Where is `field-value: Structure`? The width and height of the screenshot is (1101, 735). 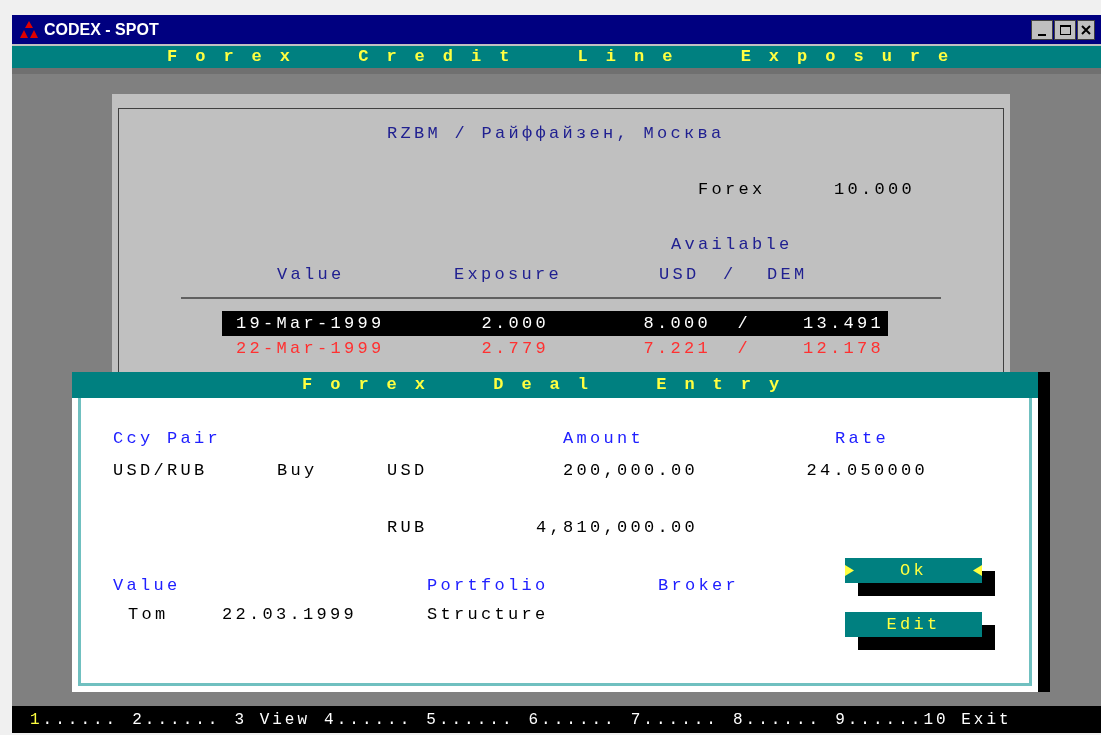
field-value: Structure is located at coordinates (488, 615).